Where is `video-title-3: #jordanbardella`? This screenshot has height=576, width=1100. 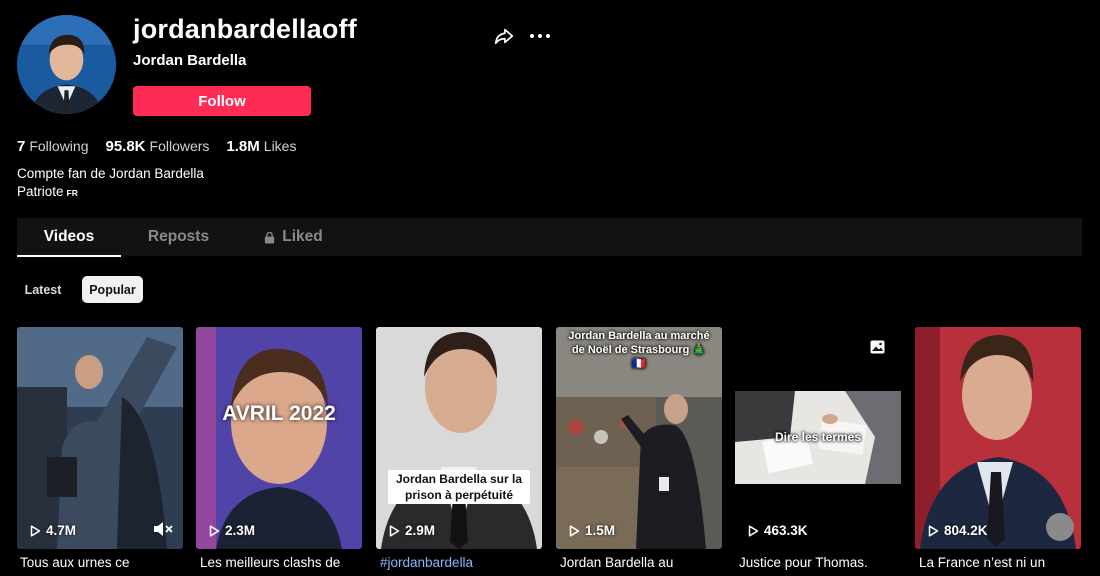 video-title-3: #jordanbardella is located at coordinates (463, 562).